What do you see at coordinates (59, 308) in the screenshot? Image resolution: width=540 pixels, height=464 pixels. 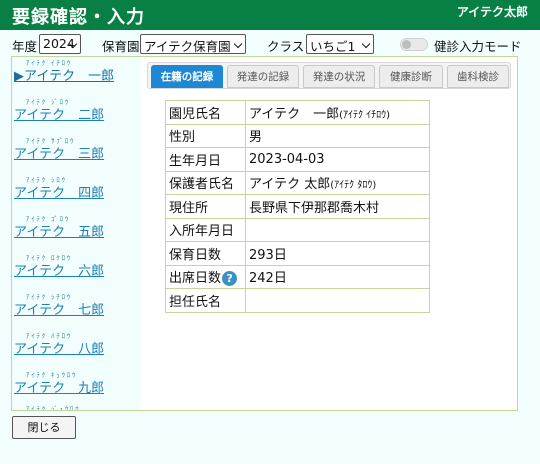 I see `child-name: アイテク 七郎` at bounding box center [59, 308].